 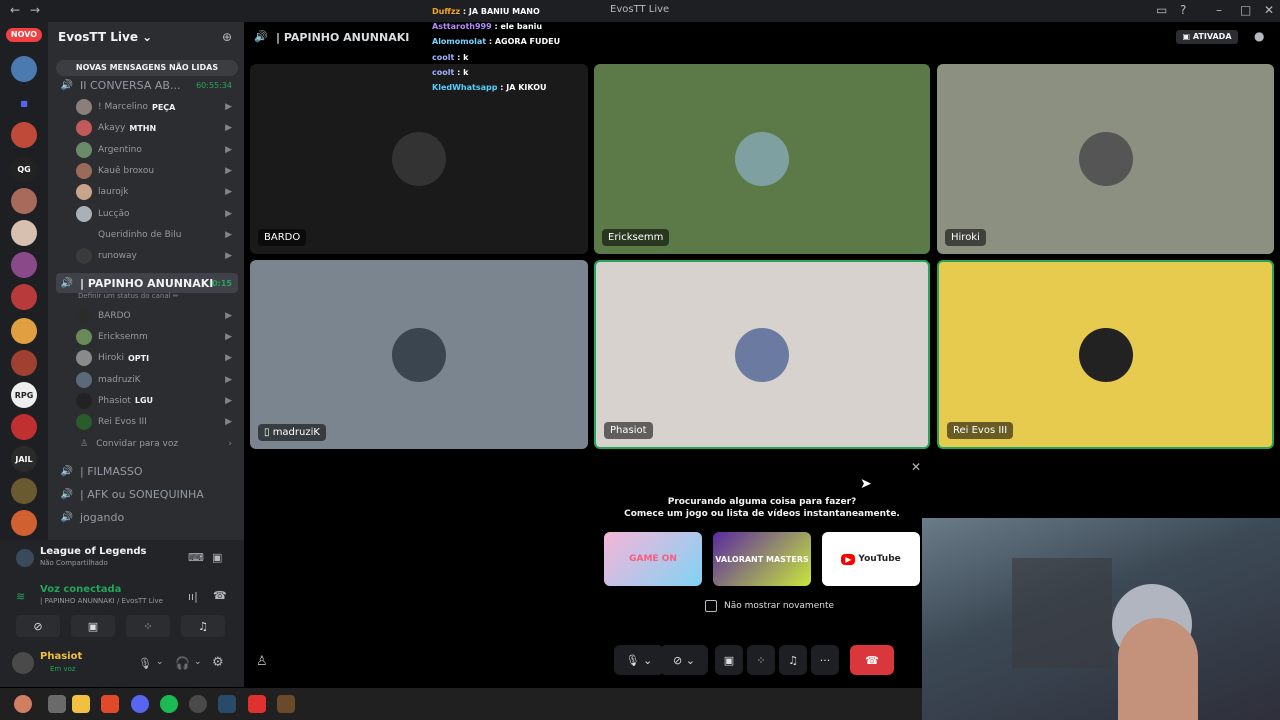 What do you see at coordinates (110, 704) in the screenshot?
I see `brave-icon` at bounding box center [110, 704].